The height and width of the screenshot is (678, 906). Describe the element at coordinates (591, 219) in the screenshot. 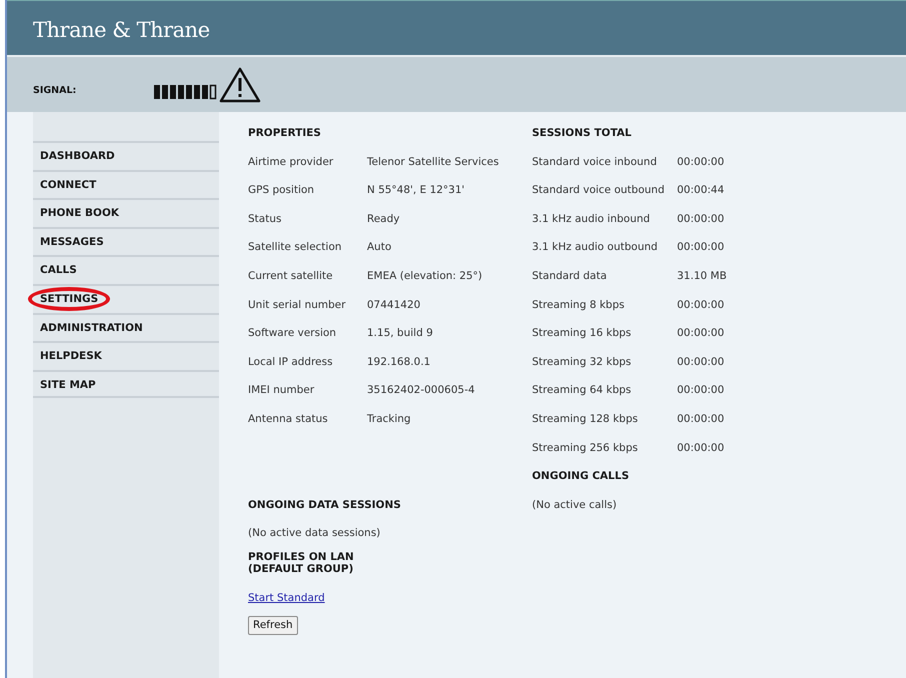

I see `property-label: 3.1 kHz audio inbound` at that location.